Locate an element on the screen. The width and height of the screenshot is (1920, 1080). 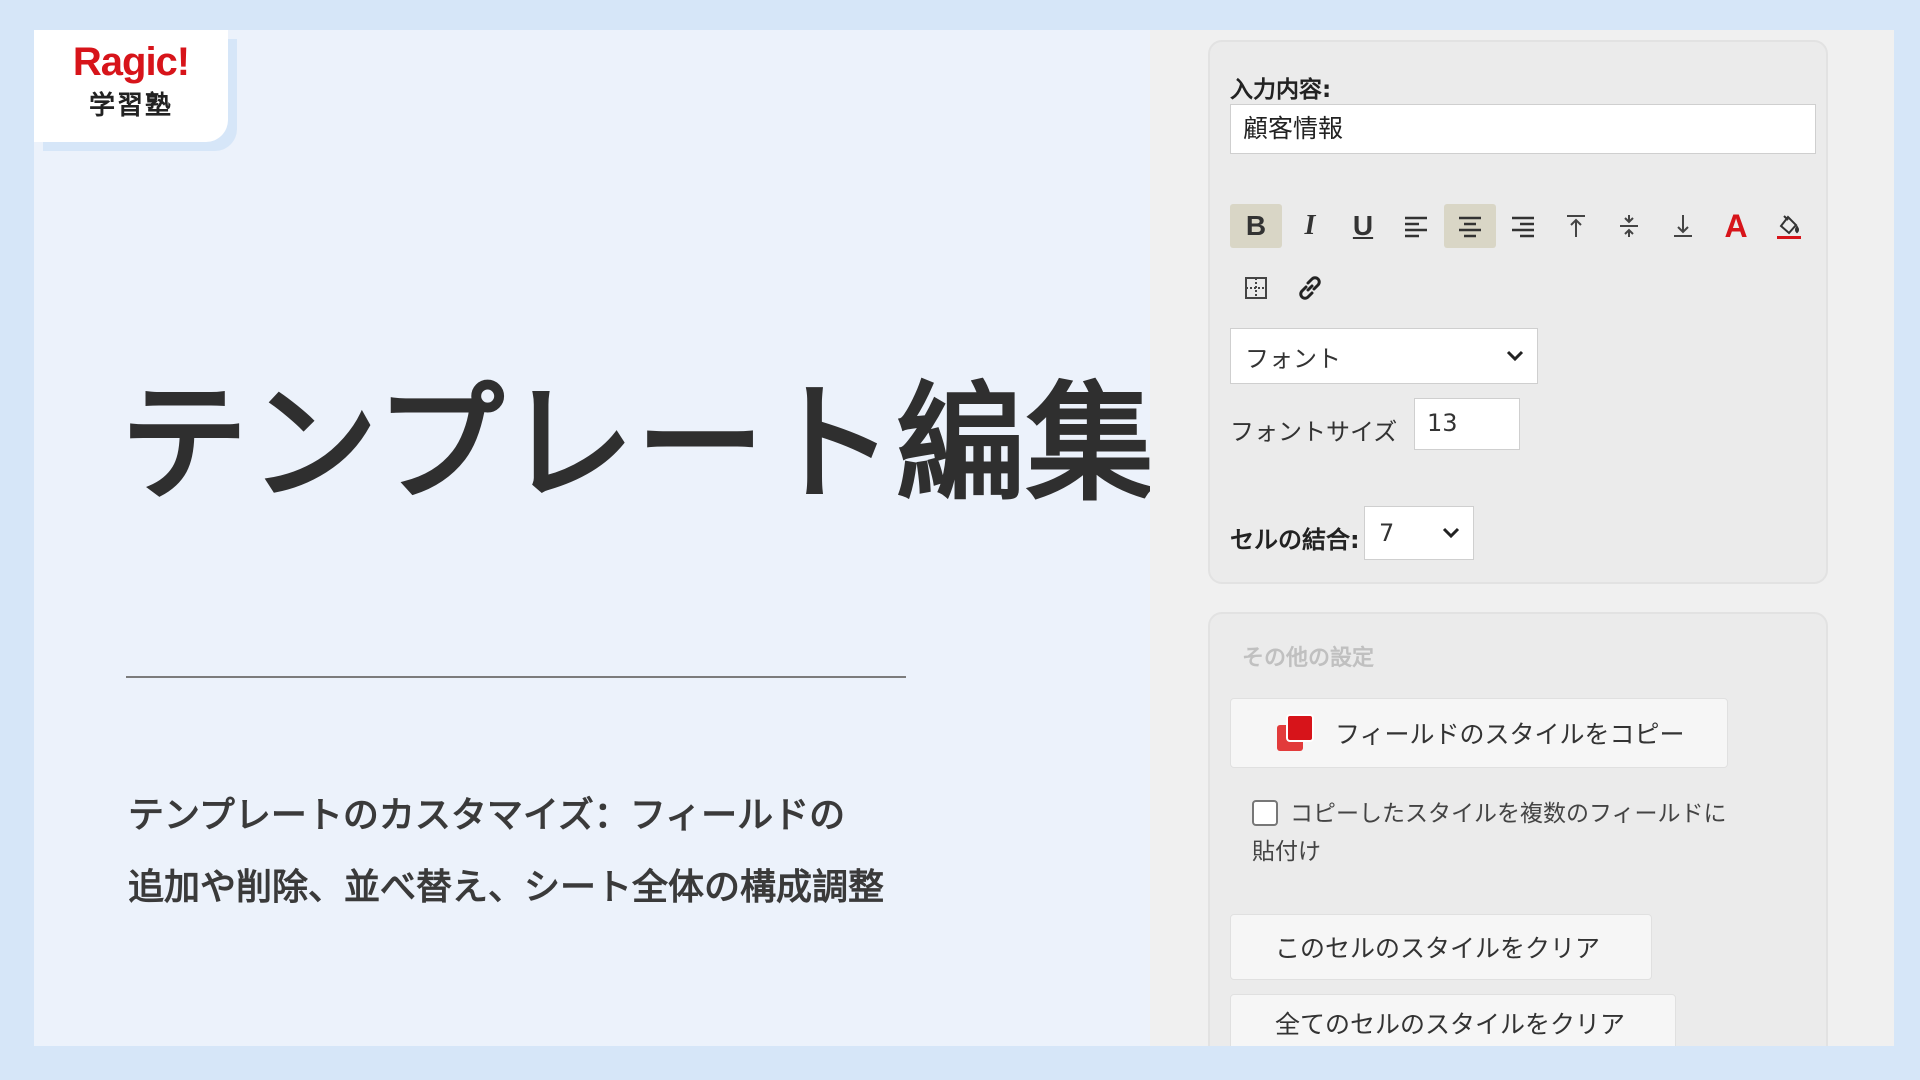
align-right-button is located at coordinates (1523, 226).